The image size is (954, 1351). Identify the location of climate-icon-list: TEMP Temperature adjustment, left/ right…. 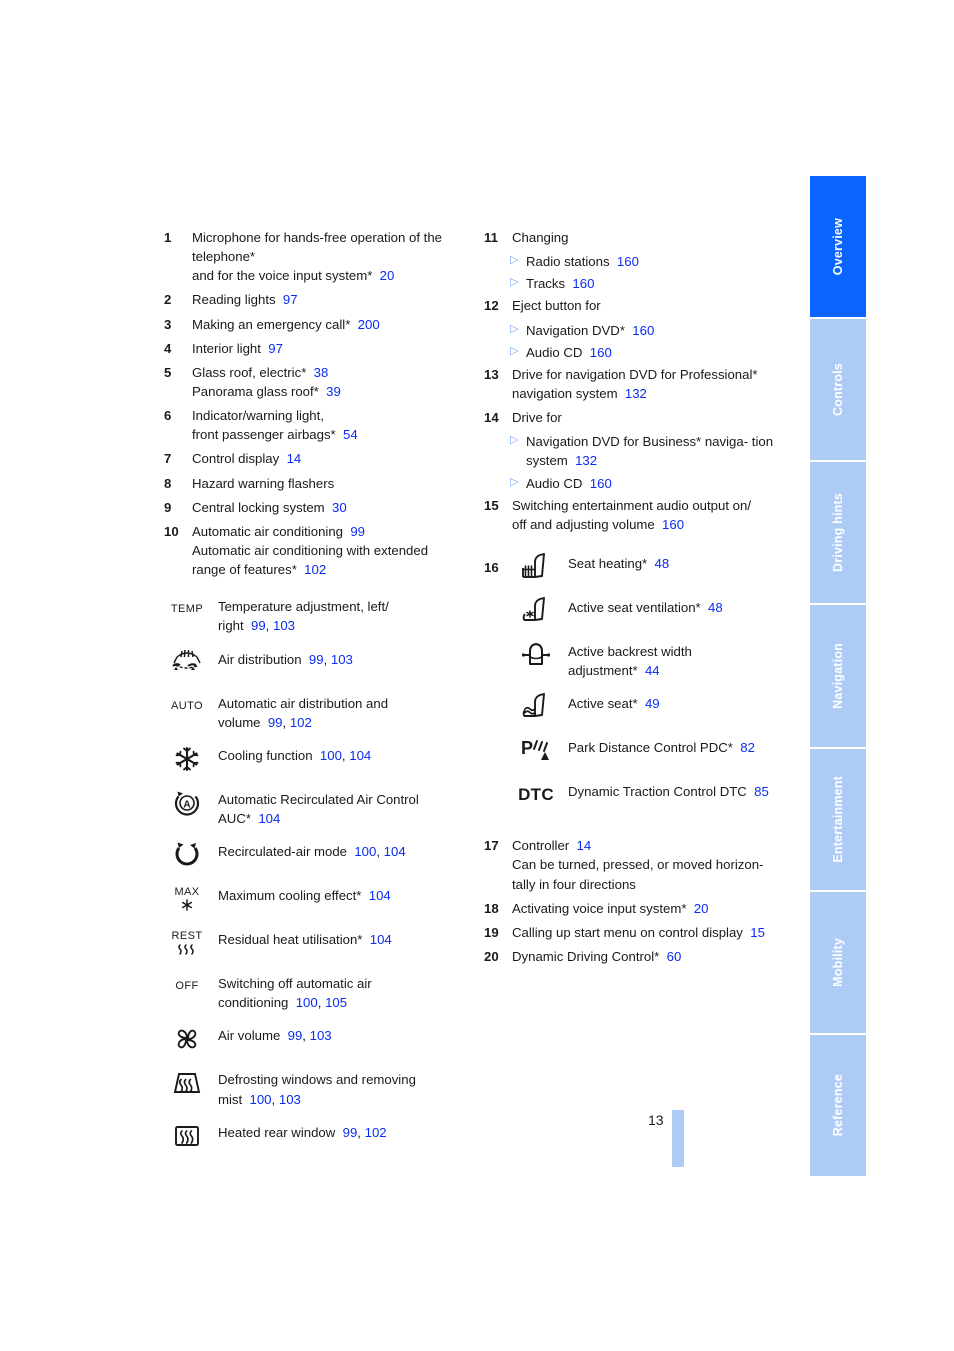
(309, 872).